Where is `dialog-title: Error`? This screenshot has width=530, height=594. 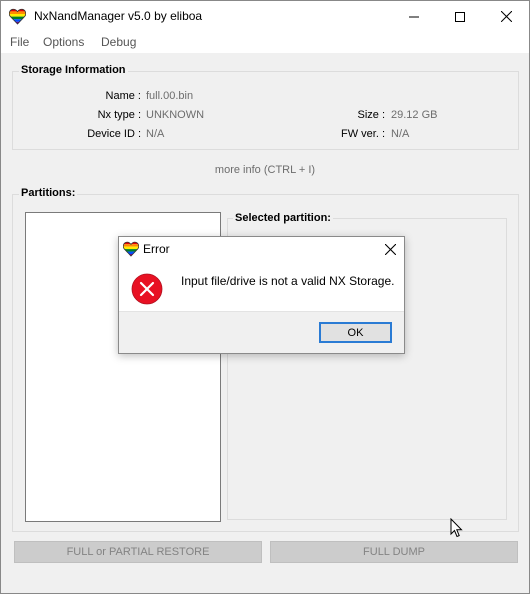 dialog-title: Error is located at coordinates (156, 249).